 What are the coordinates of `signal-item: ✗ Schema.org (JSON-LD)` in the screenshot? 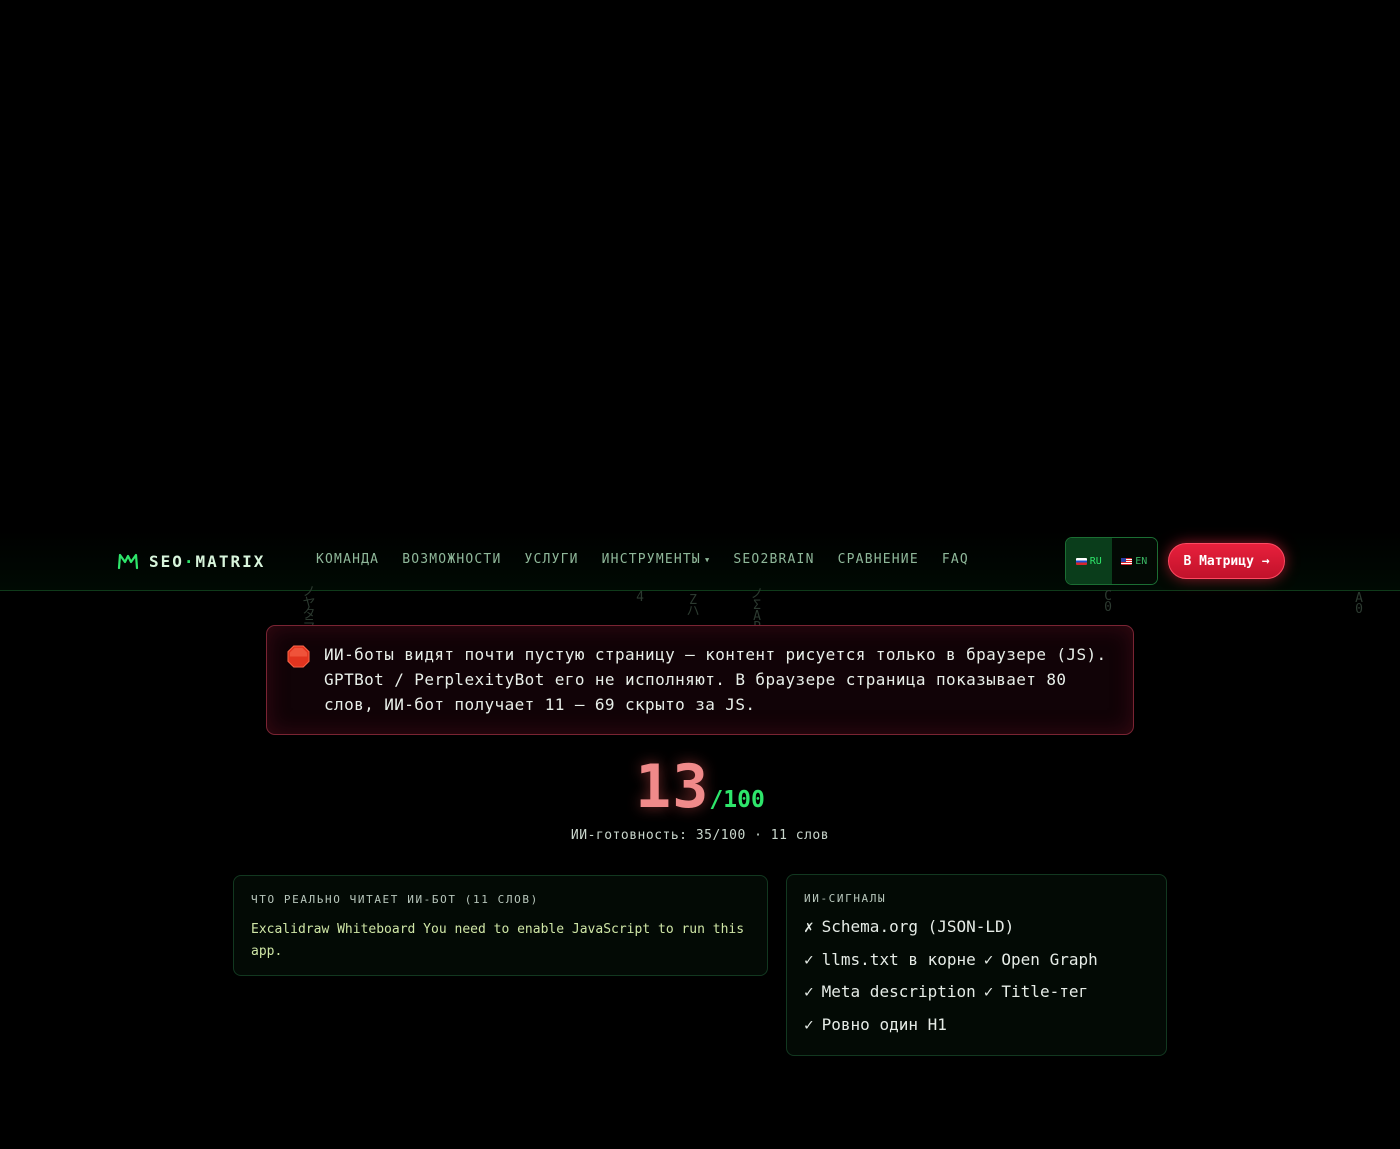 It's located at (909, 926).